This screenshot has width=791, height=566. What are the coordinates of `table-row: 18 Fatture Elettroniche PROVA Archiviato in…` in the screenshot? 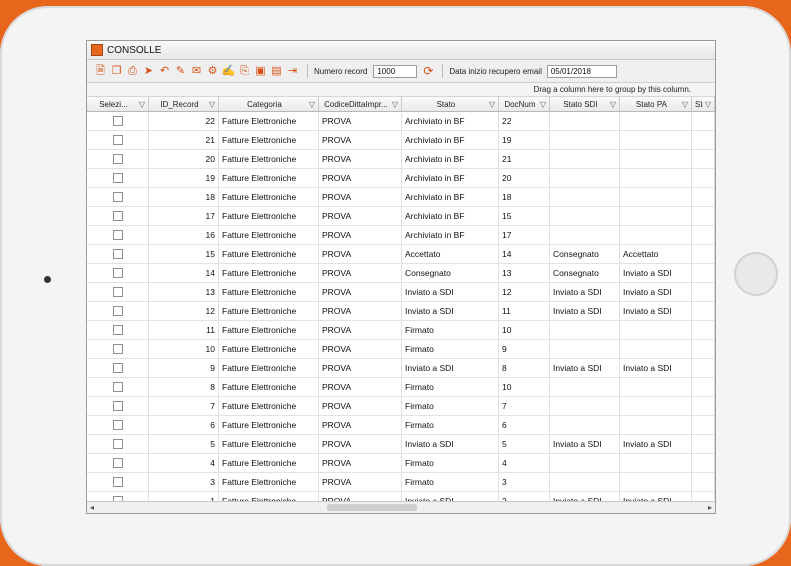 It's located at (401, 197).